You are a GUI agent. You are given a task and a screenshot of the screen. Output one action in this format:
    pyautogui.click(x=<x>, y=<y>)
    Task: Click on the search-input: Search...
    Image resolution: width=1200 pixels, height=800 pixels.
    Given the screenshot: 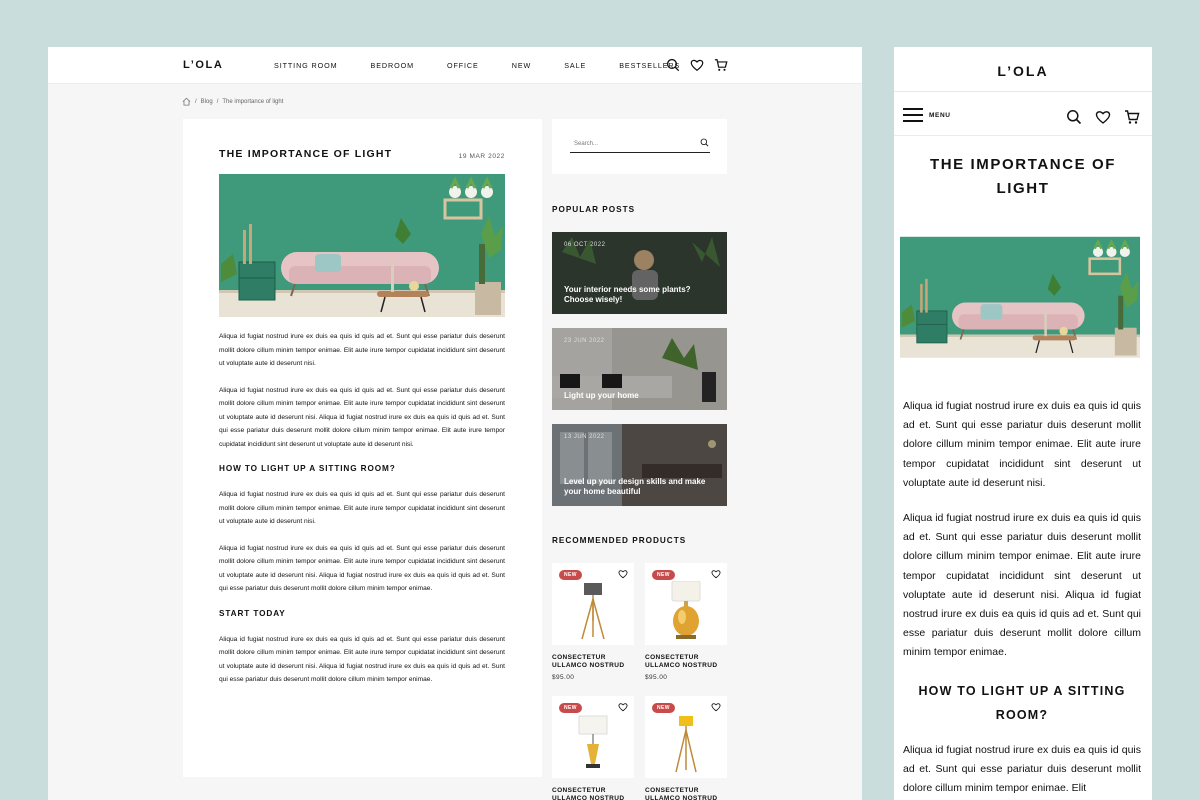 What is the action you would take?
    pyautogui.click(x=586, y=144)
    